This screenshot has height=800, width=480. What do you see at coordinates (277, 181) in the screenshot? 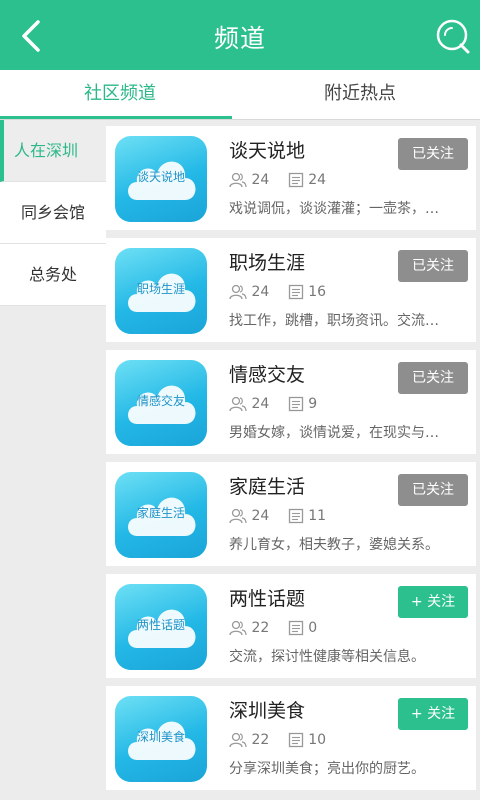
I see `channel-stats: 24 24` at bounding box center [277, 181].